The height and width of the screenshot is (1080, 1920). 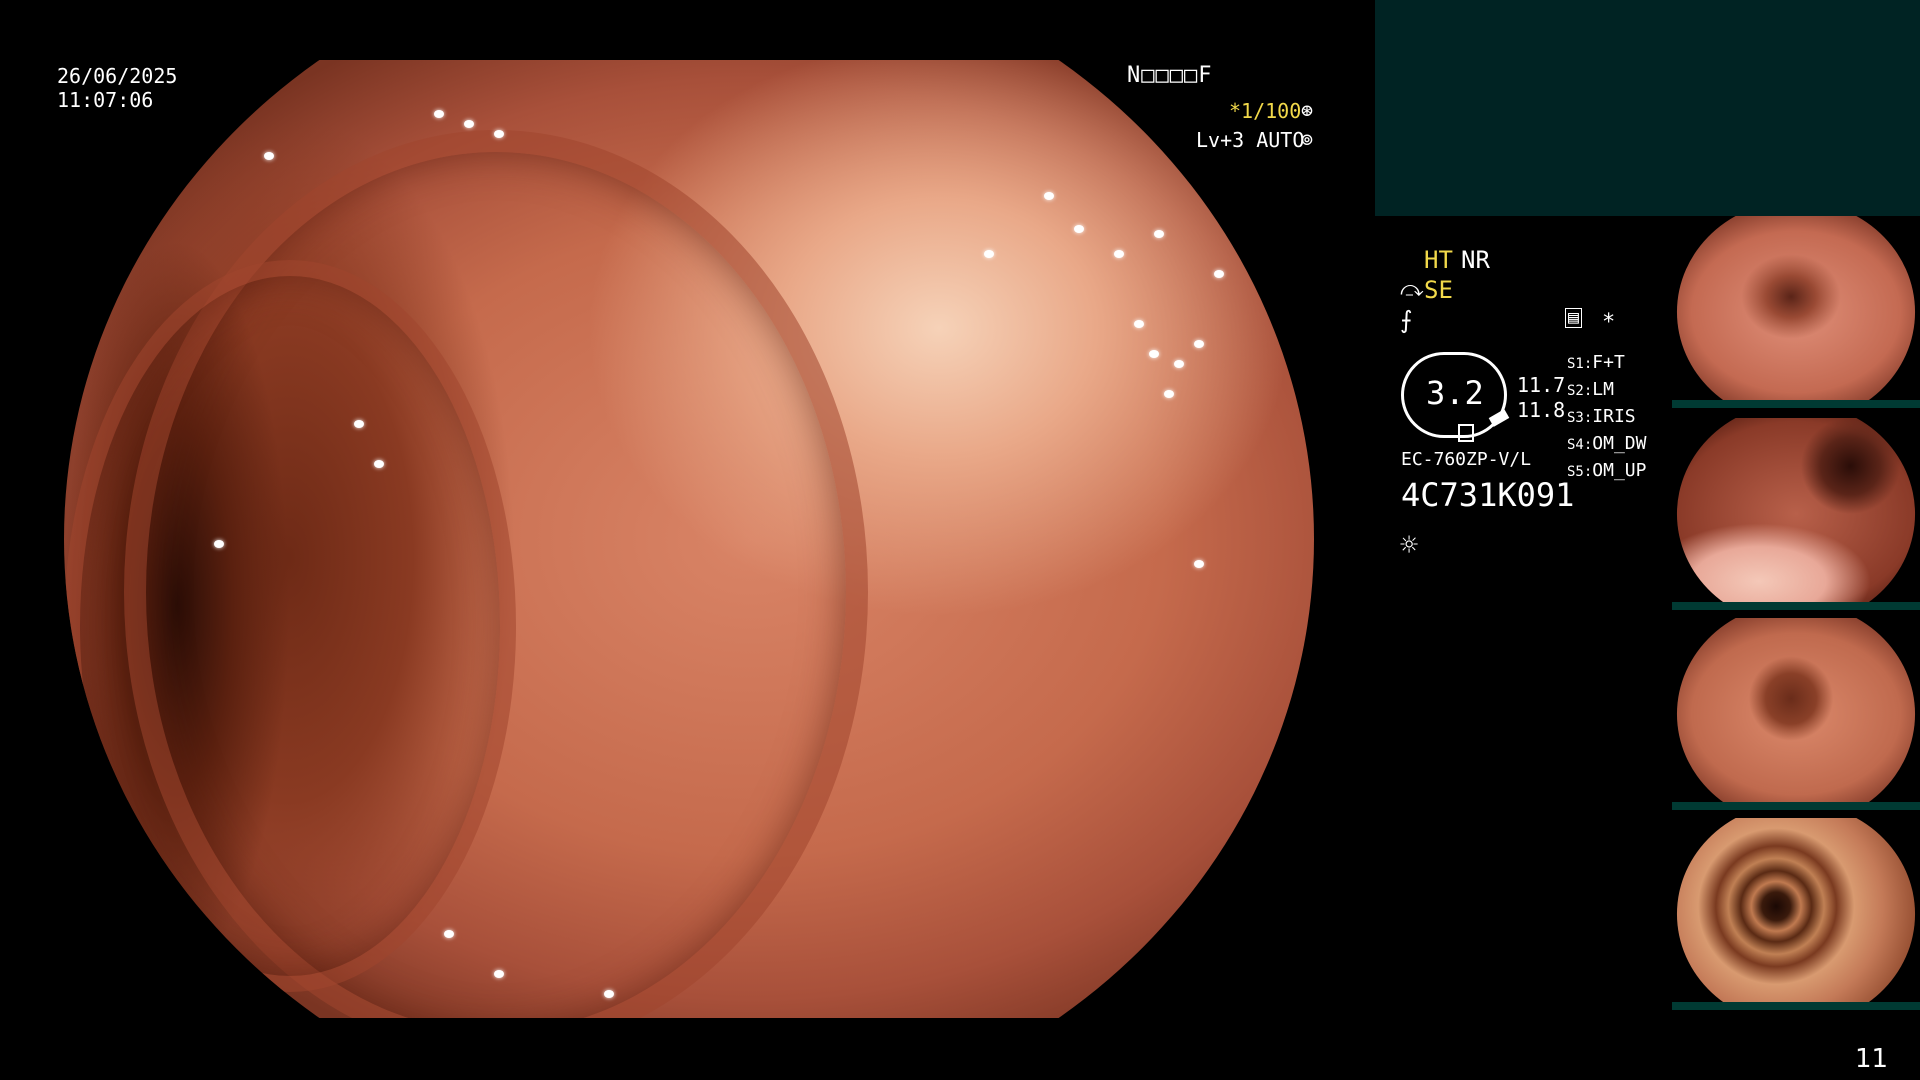 What do you see at coordinates (1541, 385) in the screenshot?
I see `gauge-side-value-1: 11.7` at bounding box center [1541, 385].